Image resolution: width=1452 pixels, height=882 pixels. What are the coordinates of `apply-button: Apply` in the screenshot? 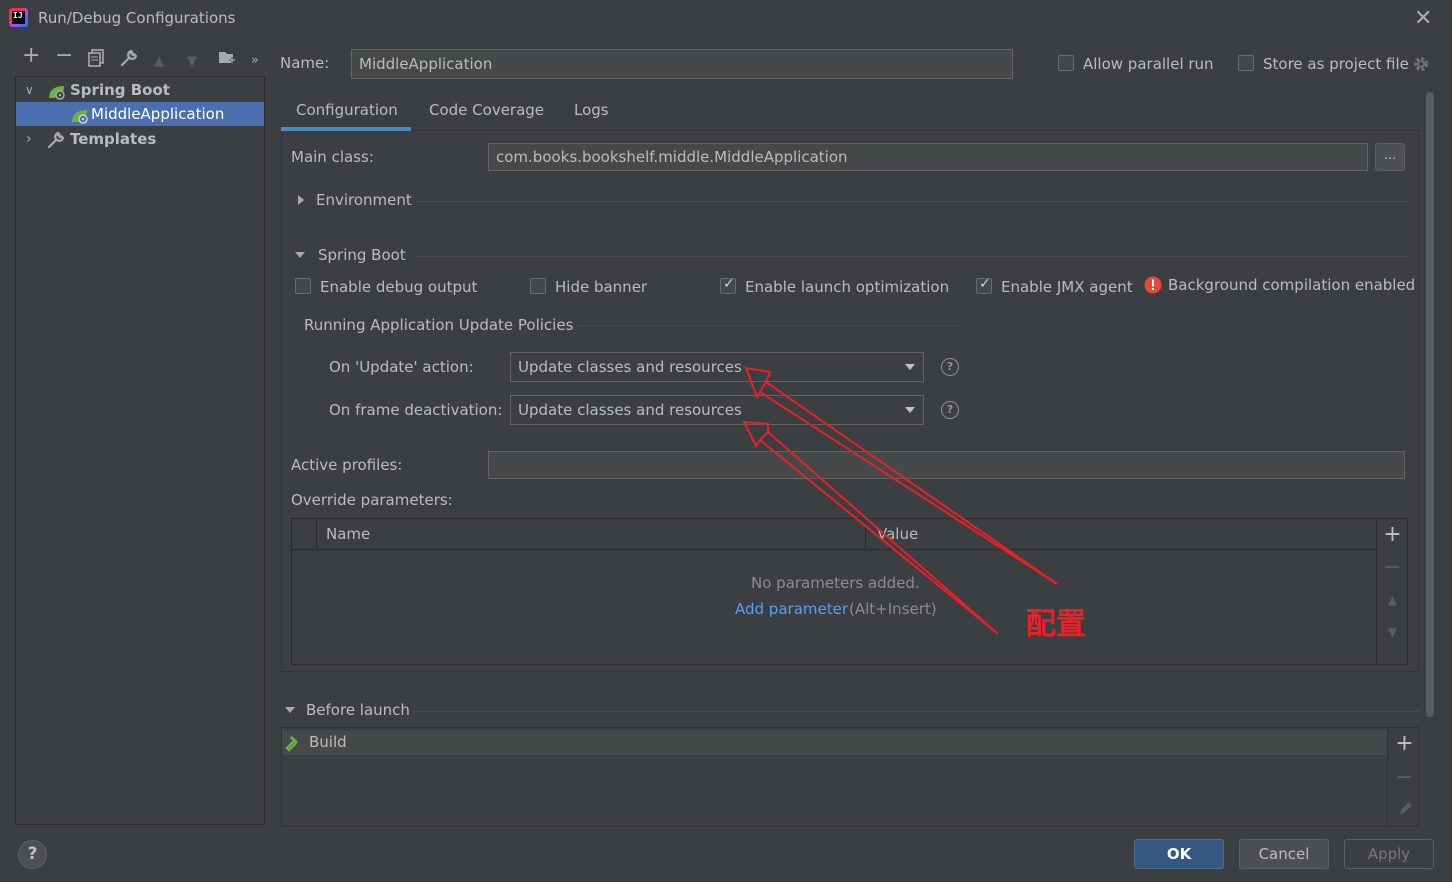 It's located at (1389, 854).